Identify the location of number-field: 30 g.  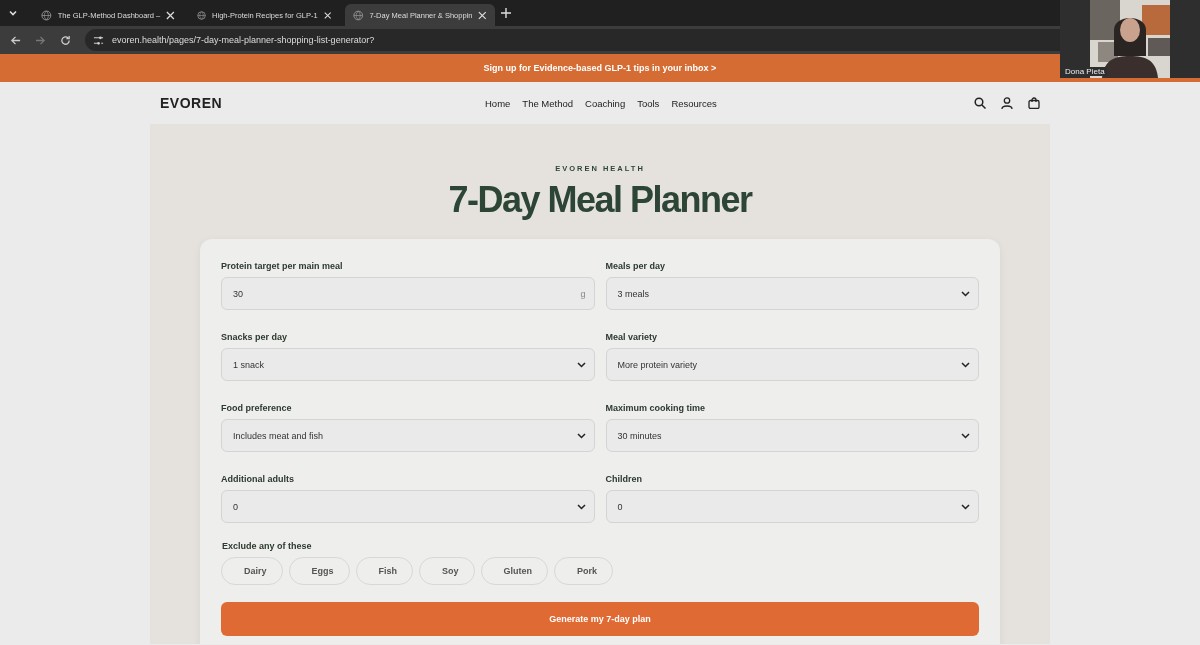
(408, 293).